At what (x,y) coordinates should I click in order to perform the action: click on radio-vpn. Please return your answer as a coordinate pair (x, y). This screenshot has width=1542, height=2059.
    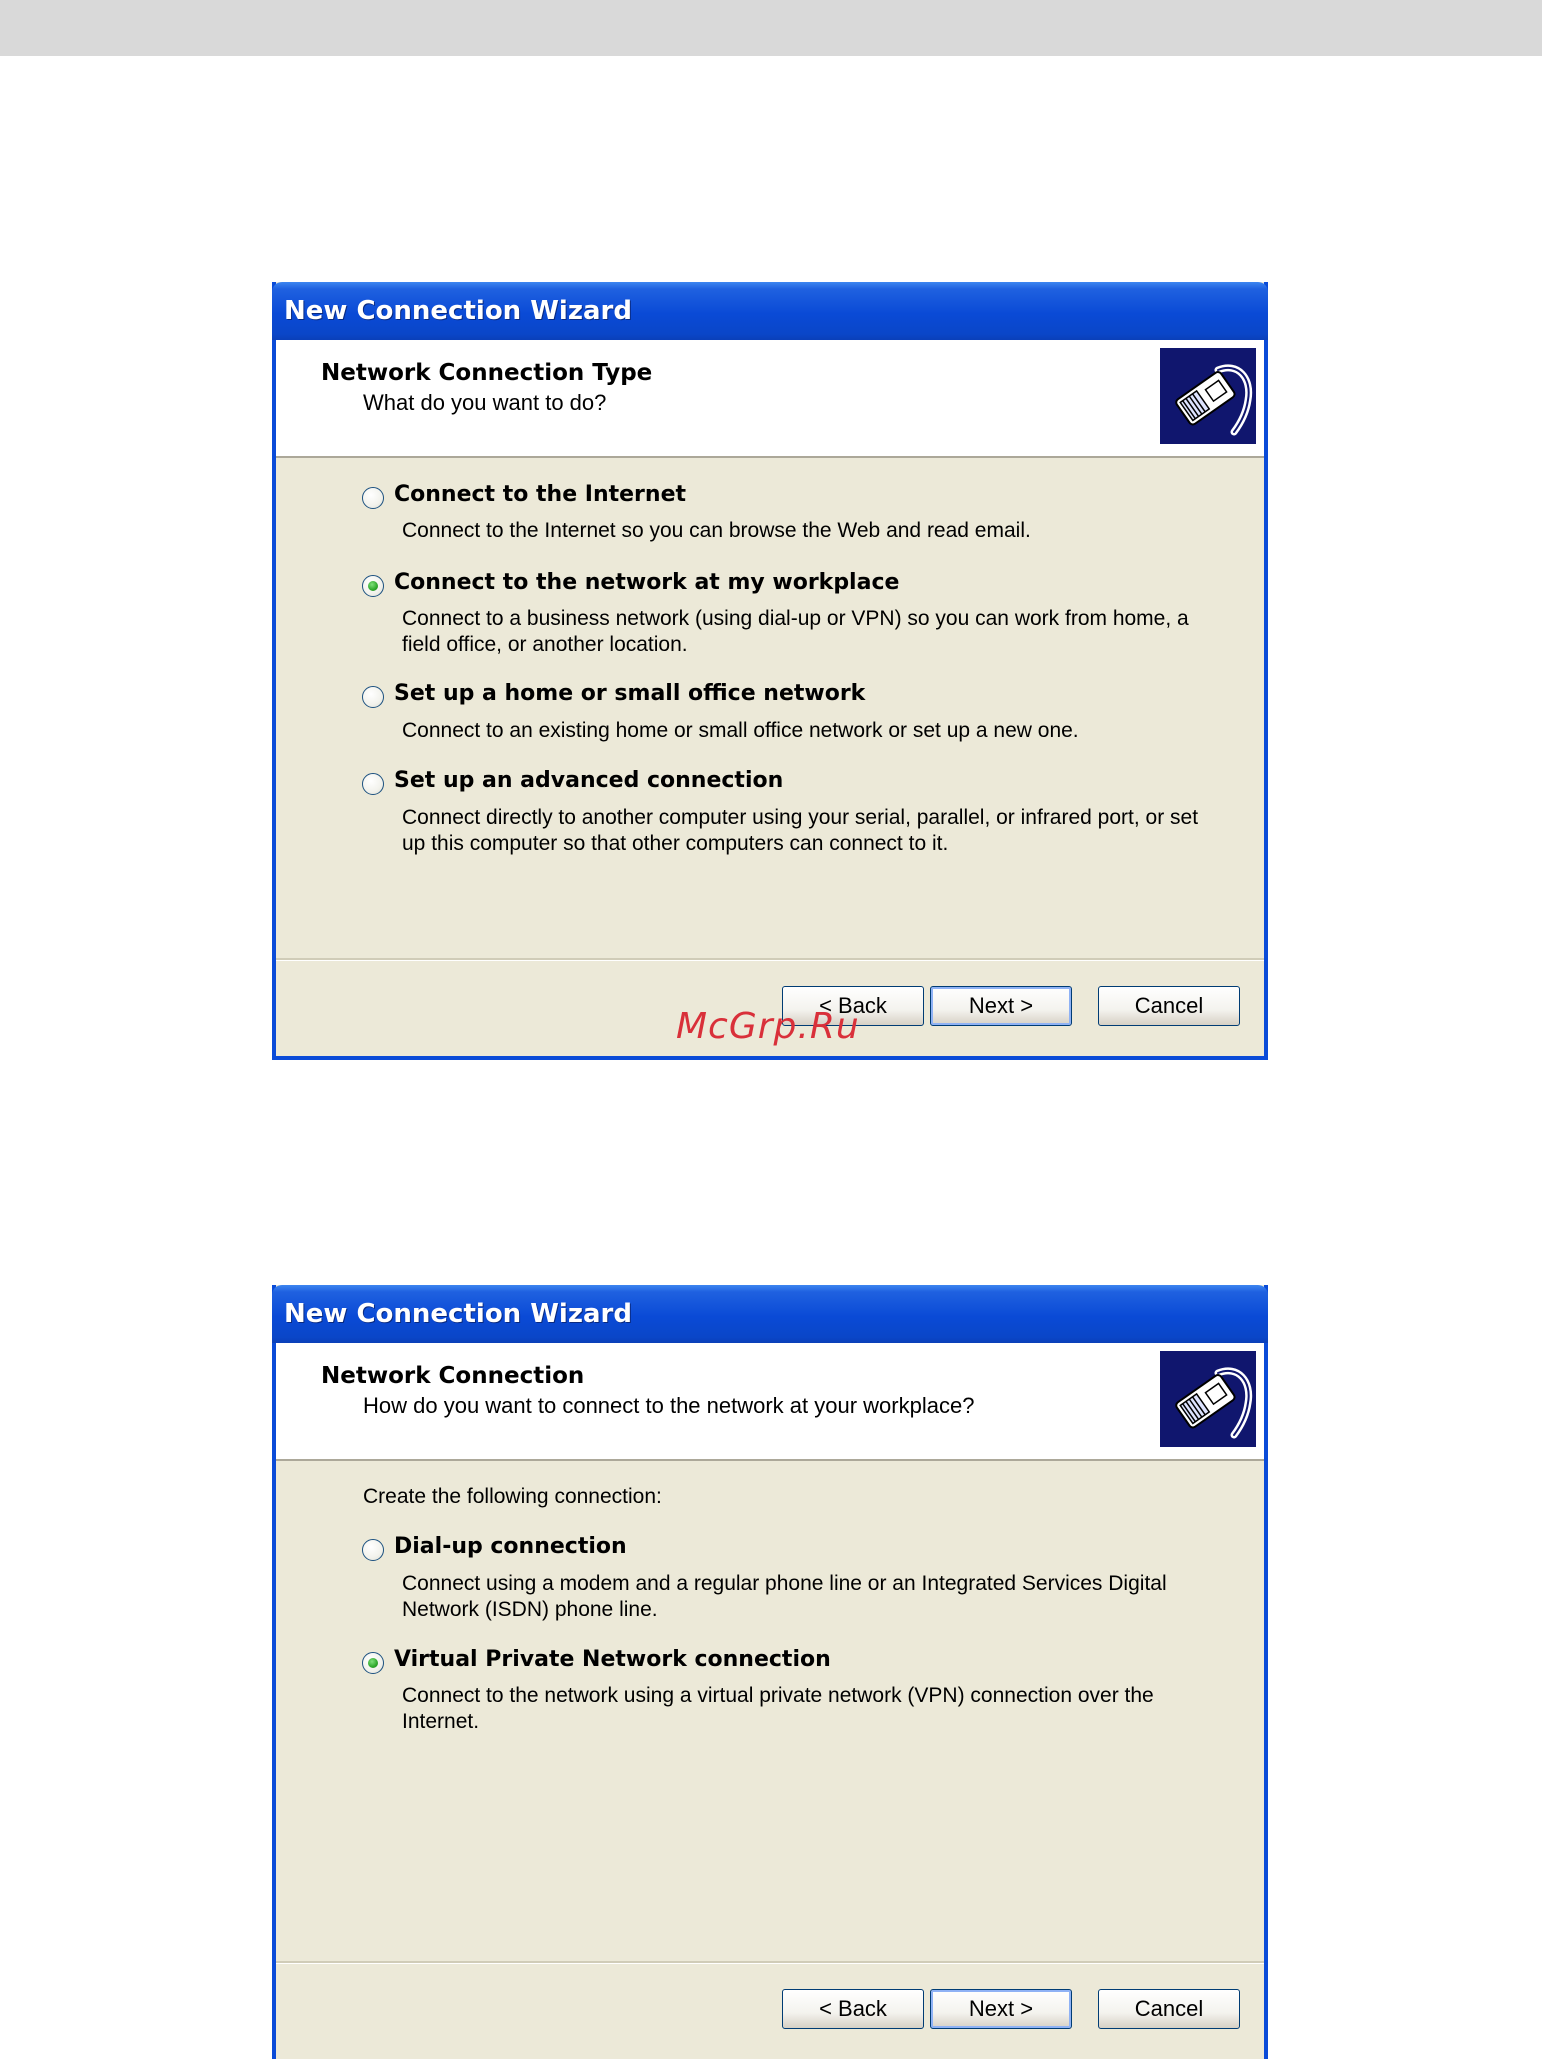
    Looking at the image, I should click on (373, 1663).